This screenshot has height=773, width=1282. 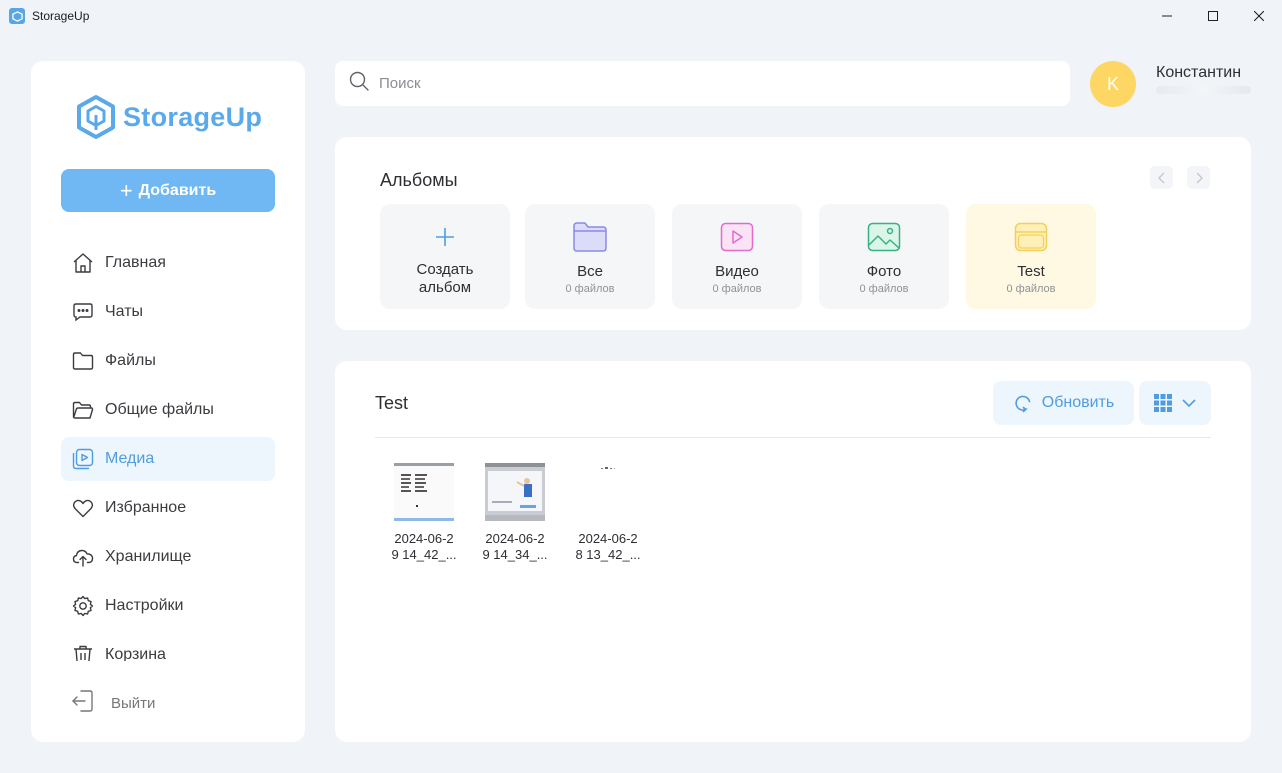 What do you see at coordinates (168, 459) in the screenshot?
I see `sidebar-item-media: Медиа` at bounding box center [168, 459].